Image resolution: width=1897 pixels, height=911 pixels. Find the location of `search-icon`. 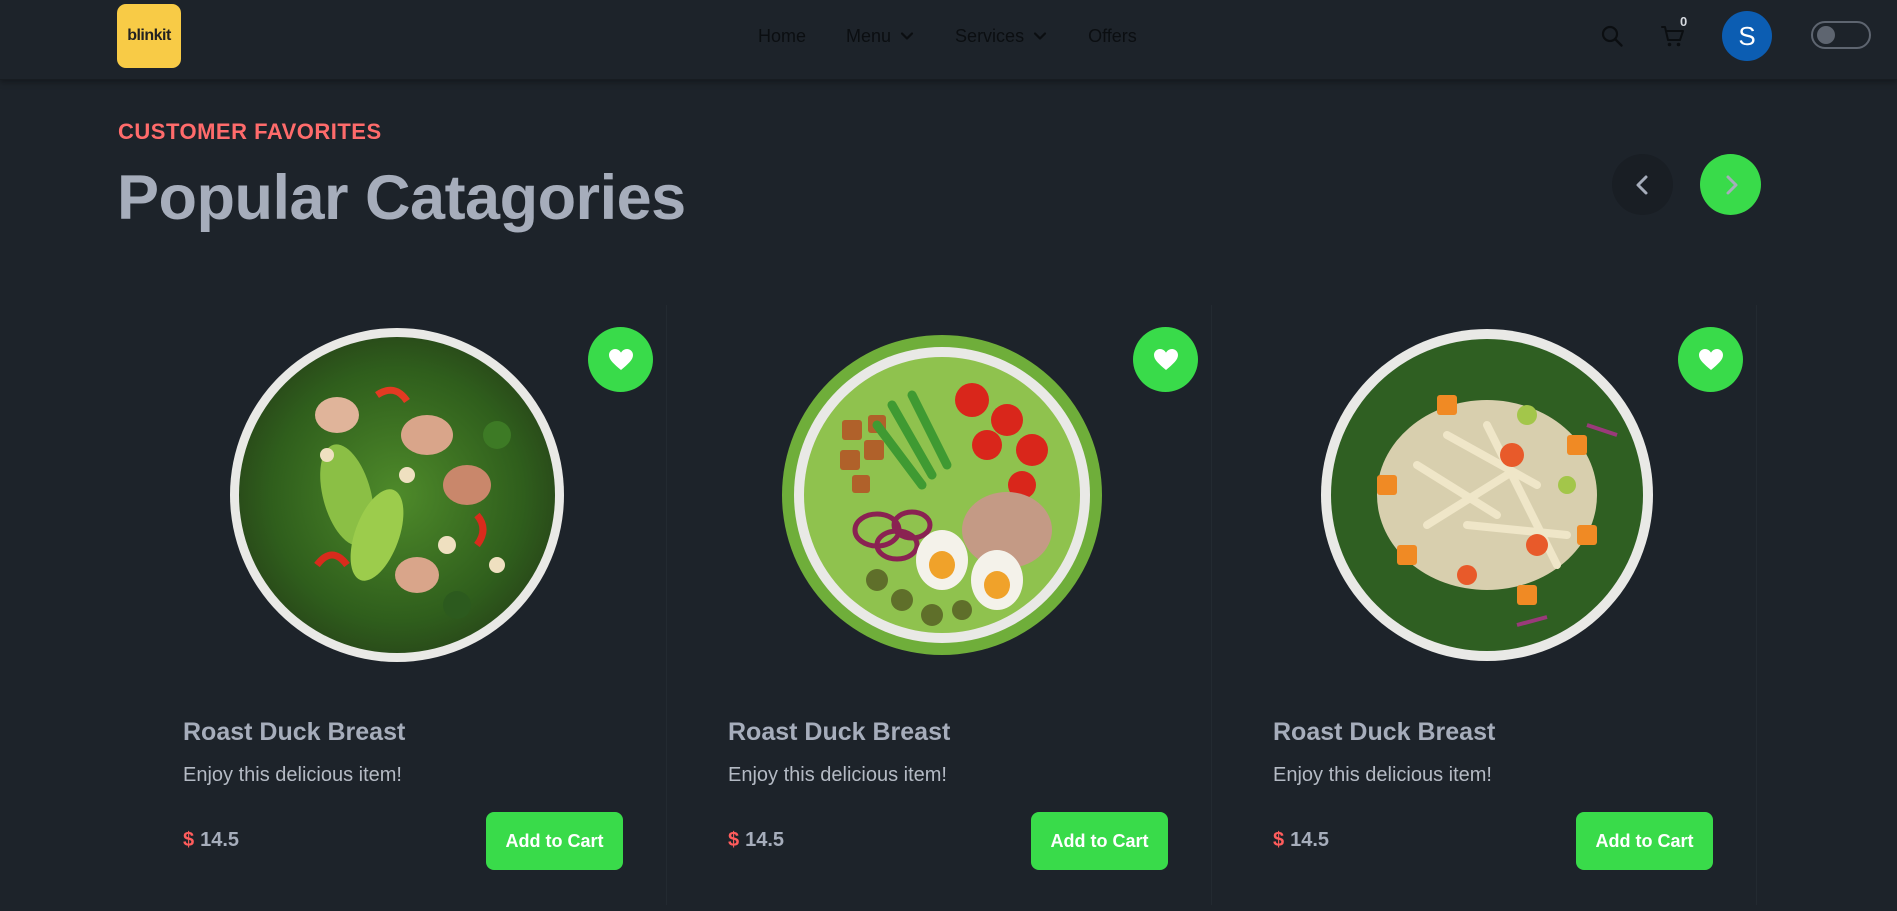

search-icon is located at coordinates (1612, 36).